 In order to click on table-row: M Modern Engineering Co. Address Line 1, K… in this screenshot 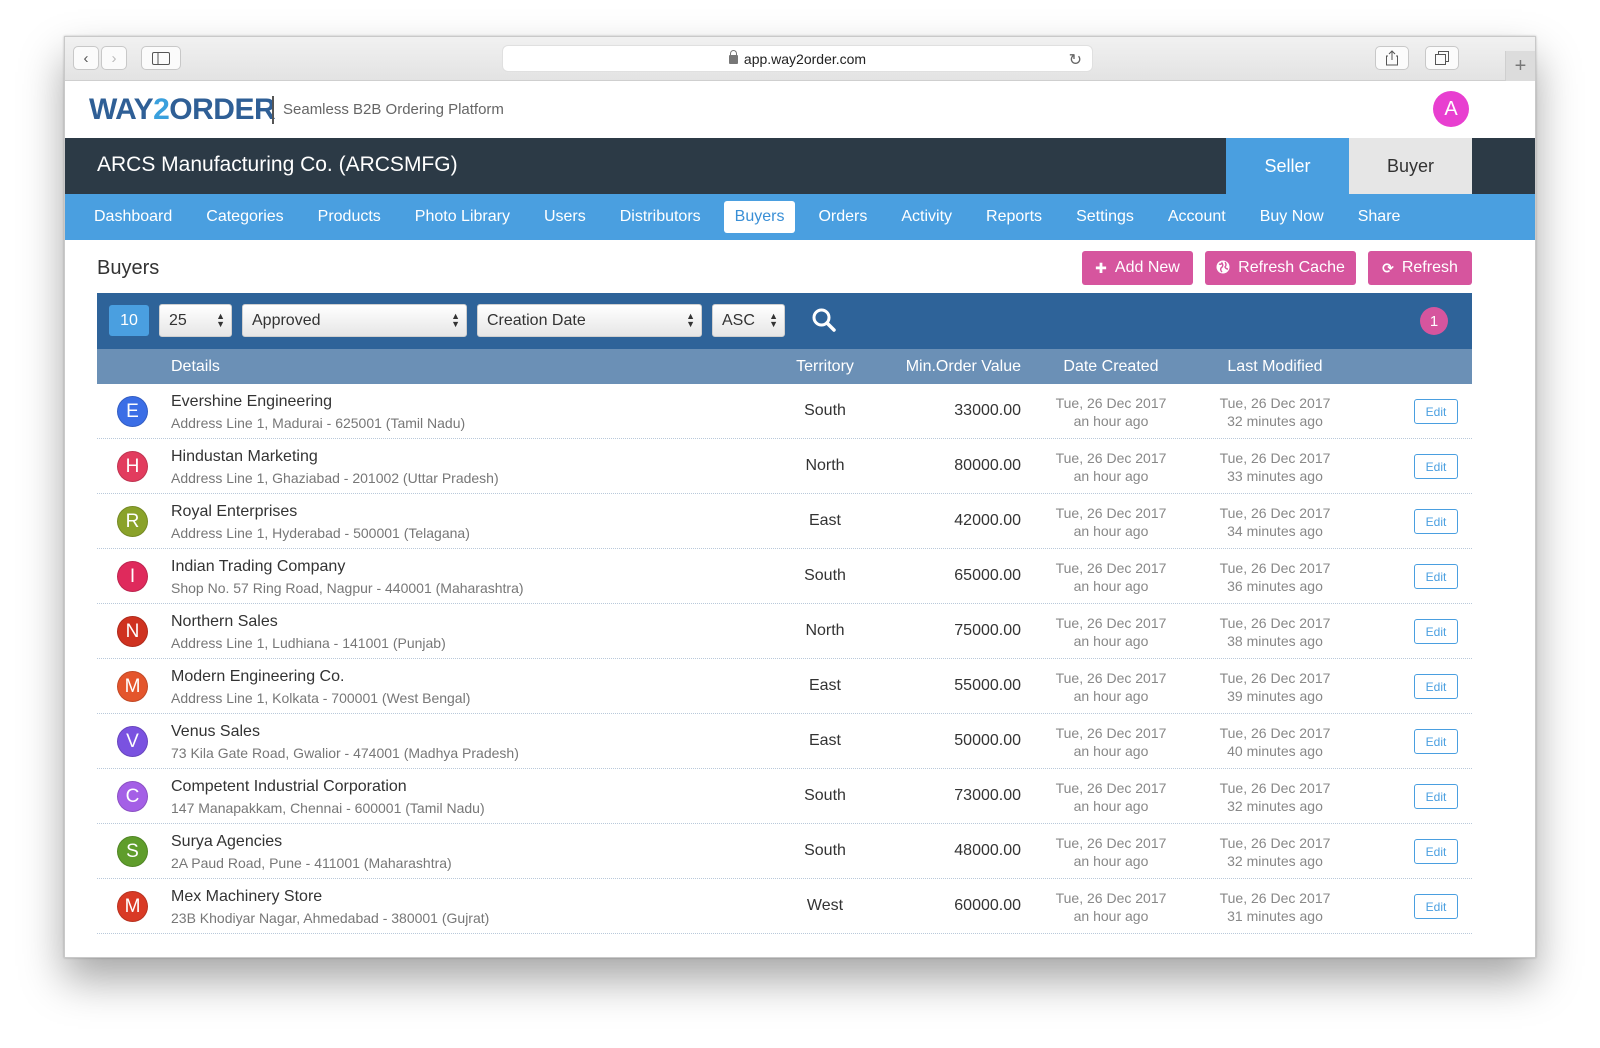, I will do `click(784, 686)`.